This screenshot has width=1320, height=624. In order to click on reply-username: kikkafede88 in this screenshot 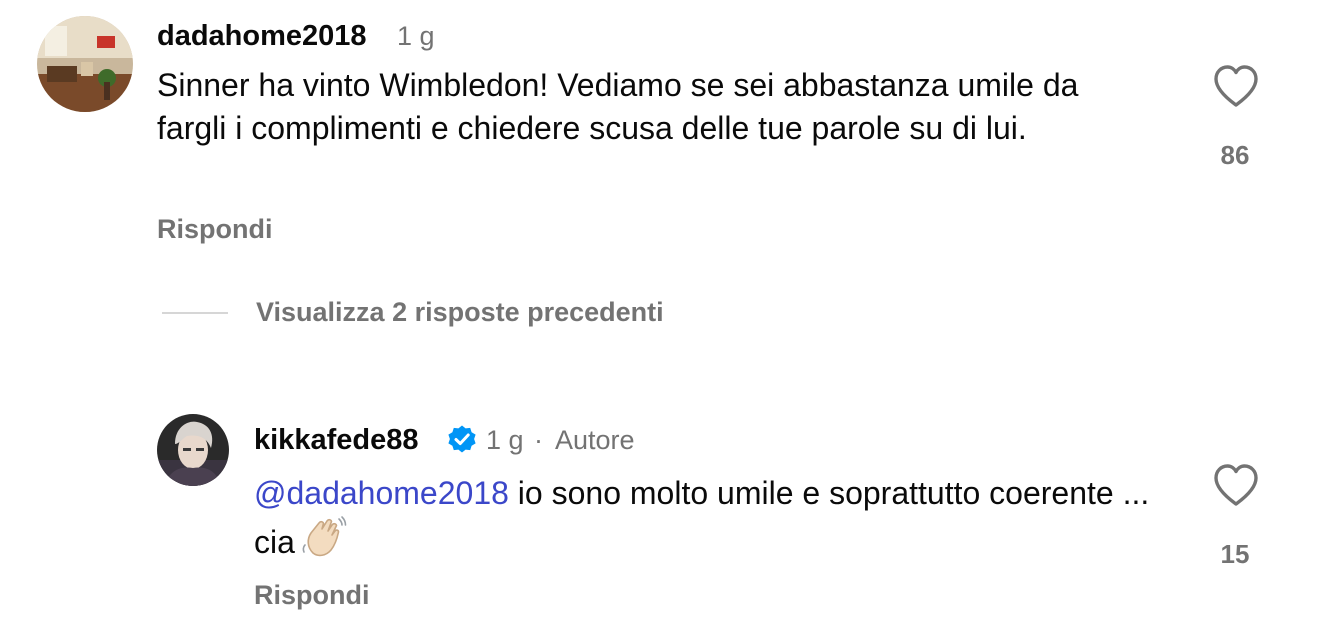, I will do `click(336, 440)`.